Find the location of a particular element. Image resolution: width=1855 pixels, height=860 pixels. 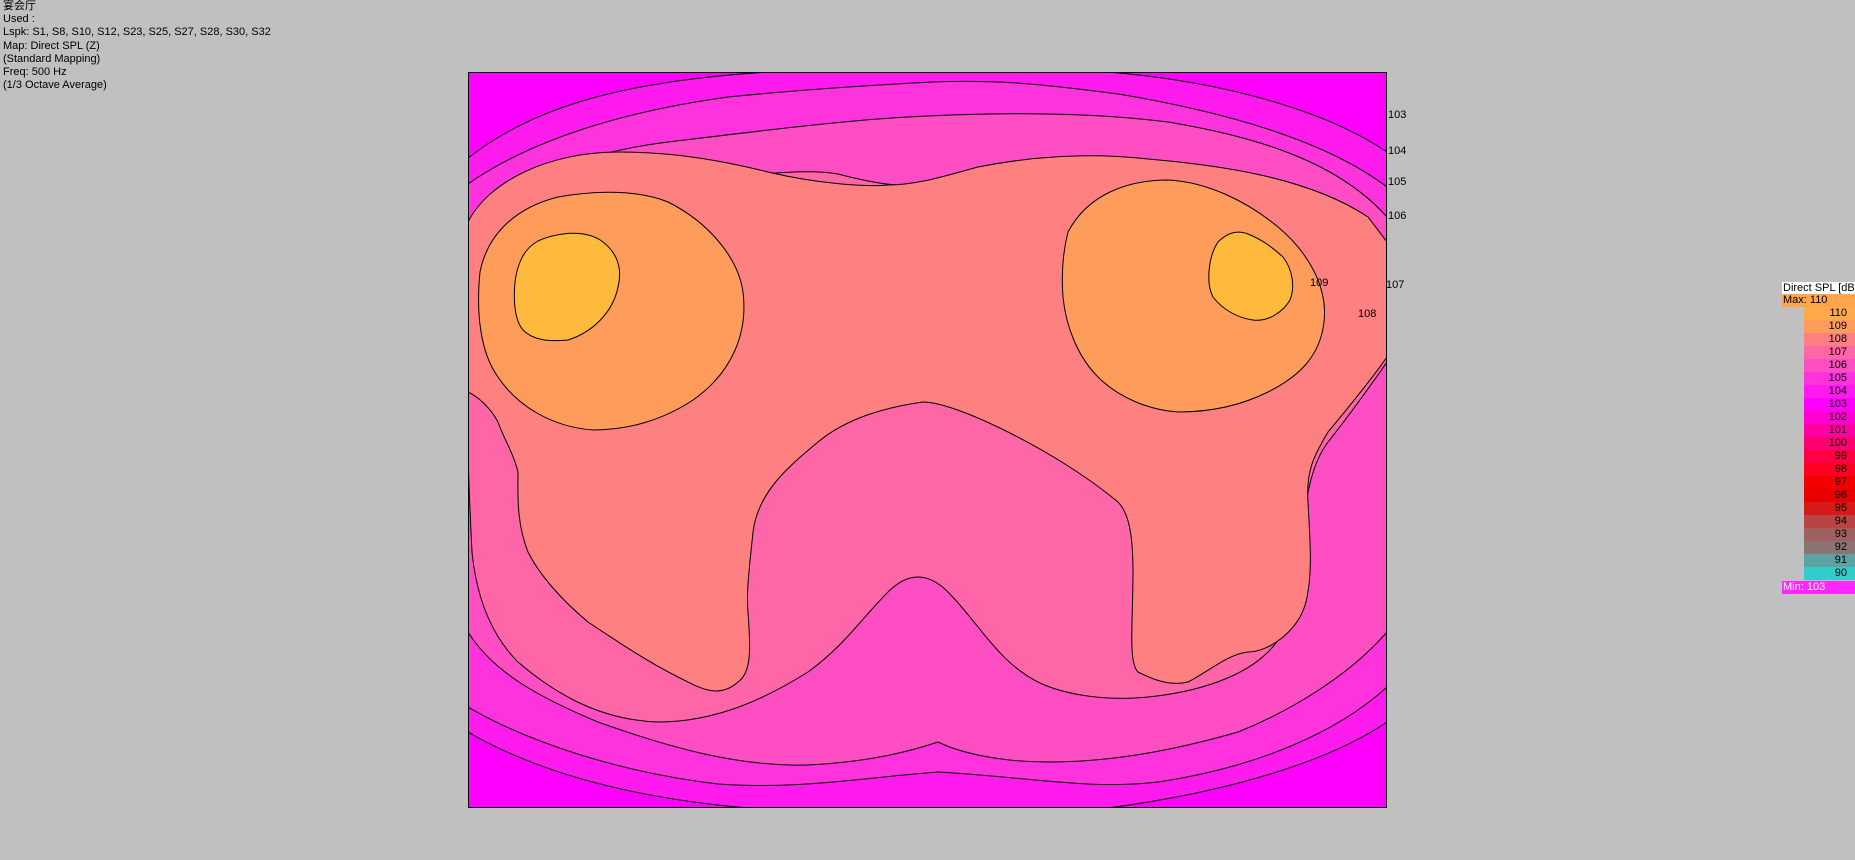

legend-level-103: 103 is located at coordinates (1829, 404).